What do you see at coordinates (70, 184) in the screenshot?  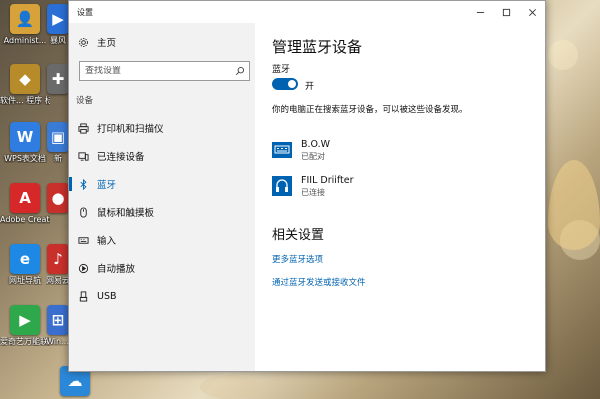 I see `active-indicator` at bounding box center [70, 184].